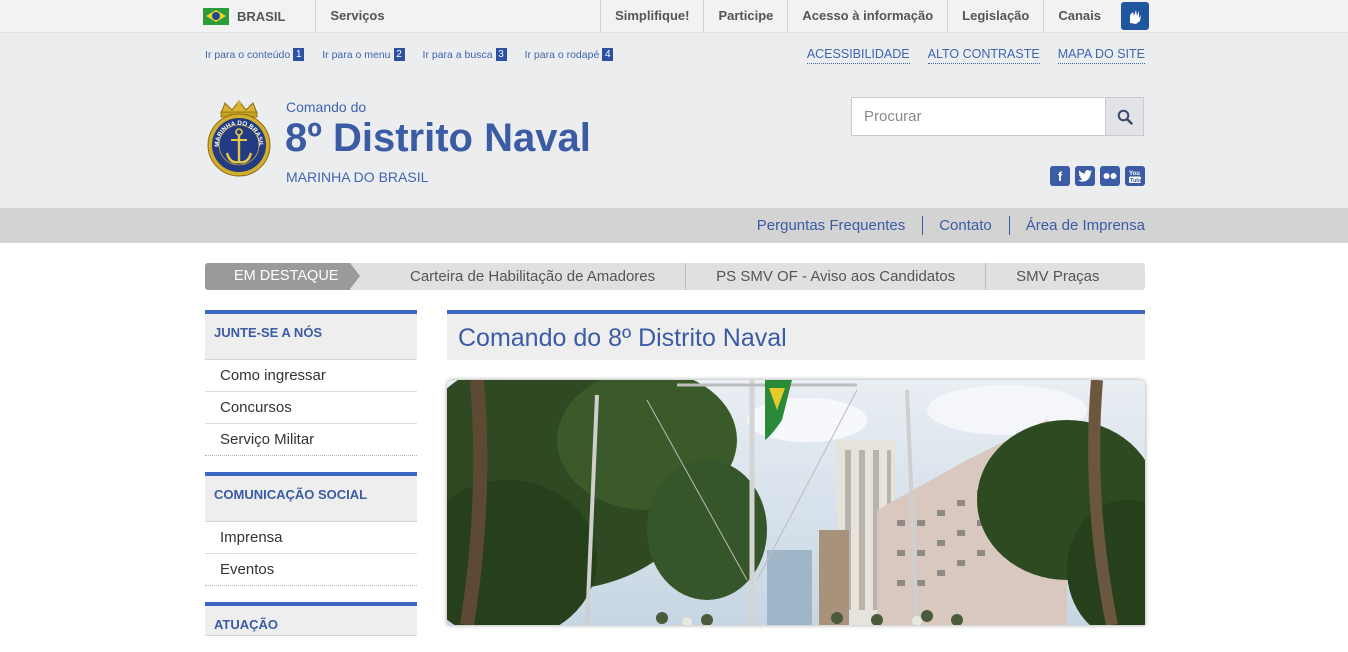  What do you see at coordinates (651, 16) in the screenshot?
I see `gov-link-simplifique: Simplifique!` at bounding box center [651, 16].